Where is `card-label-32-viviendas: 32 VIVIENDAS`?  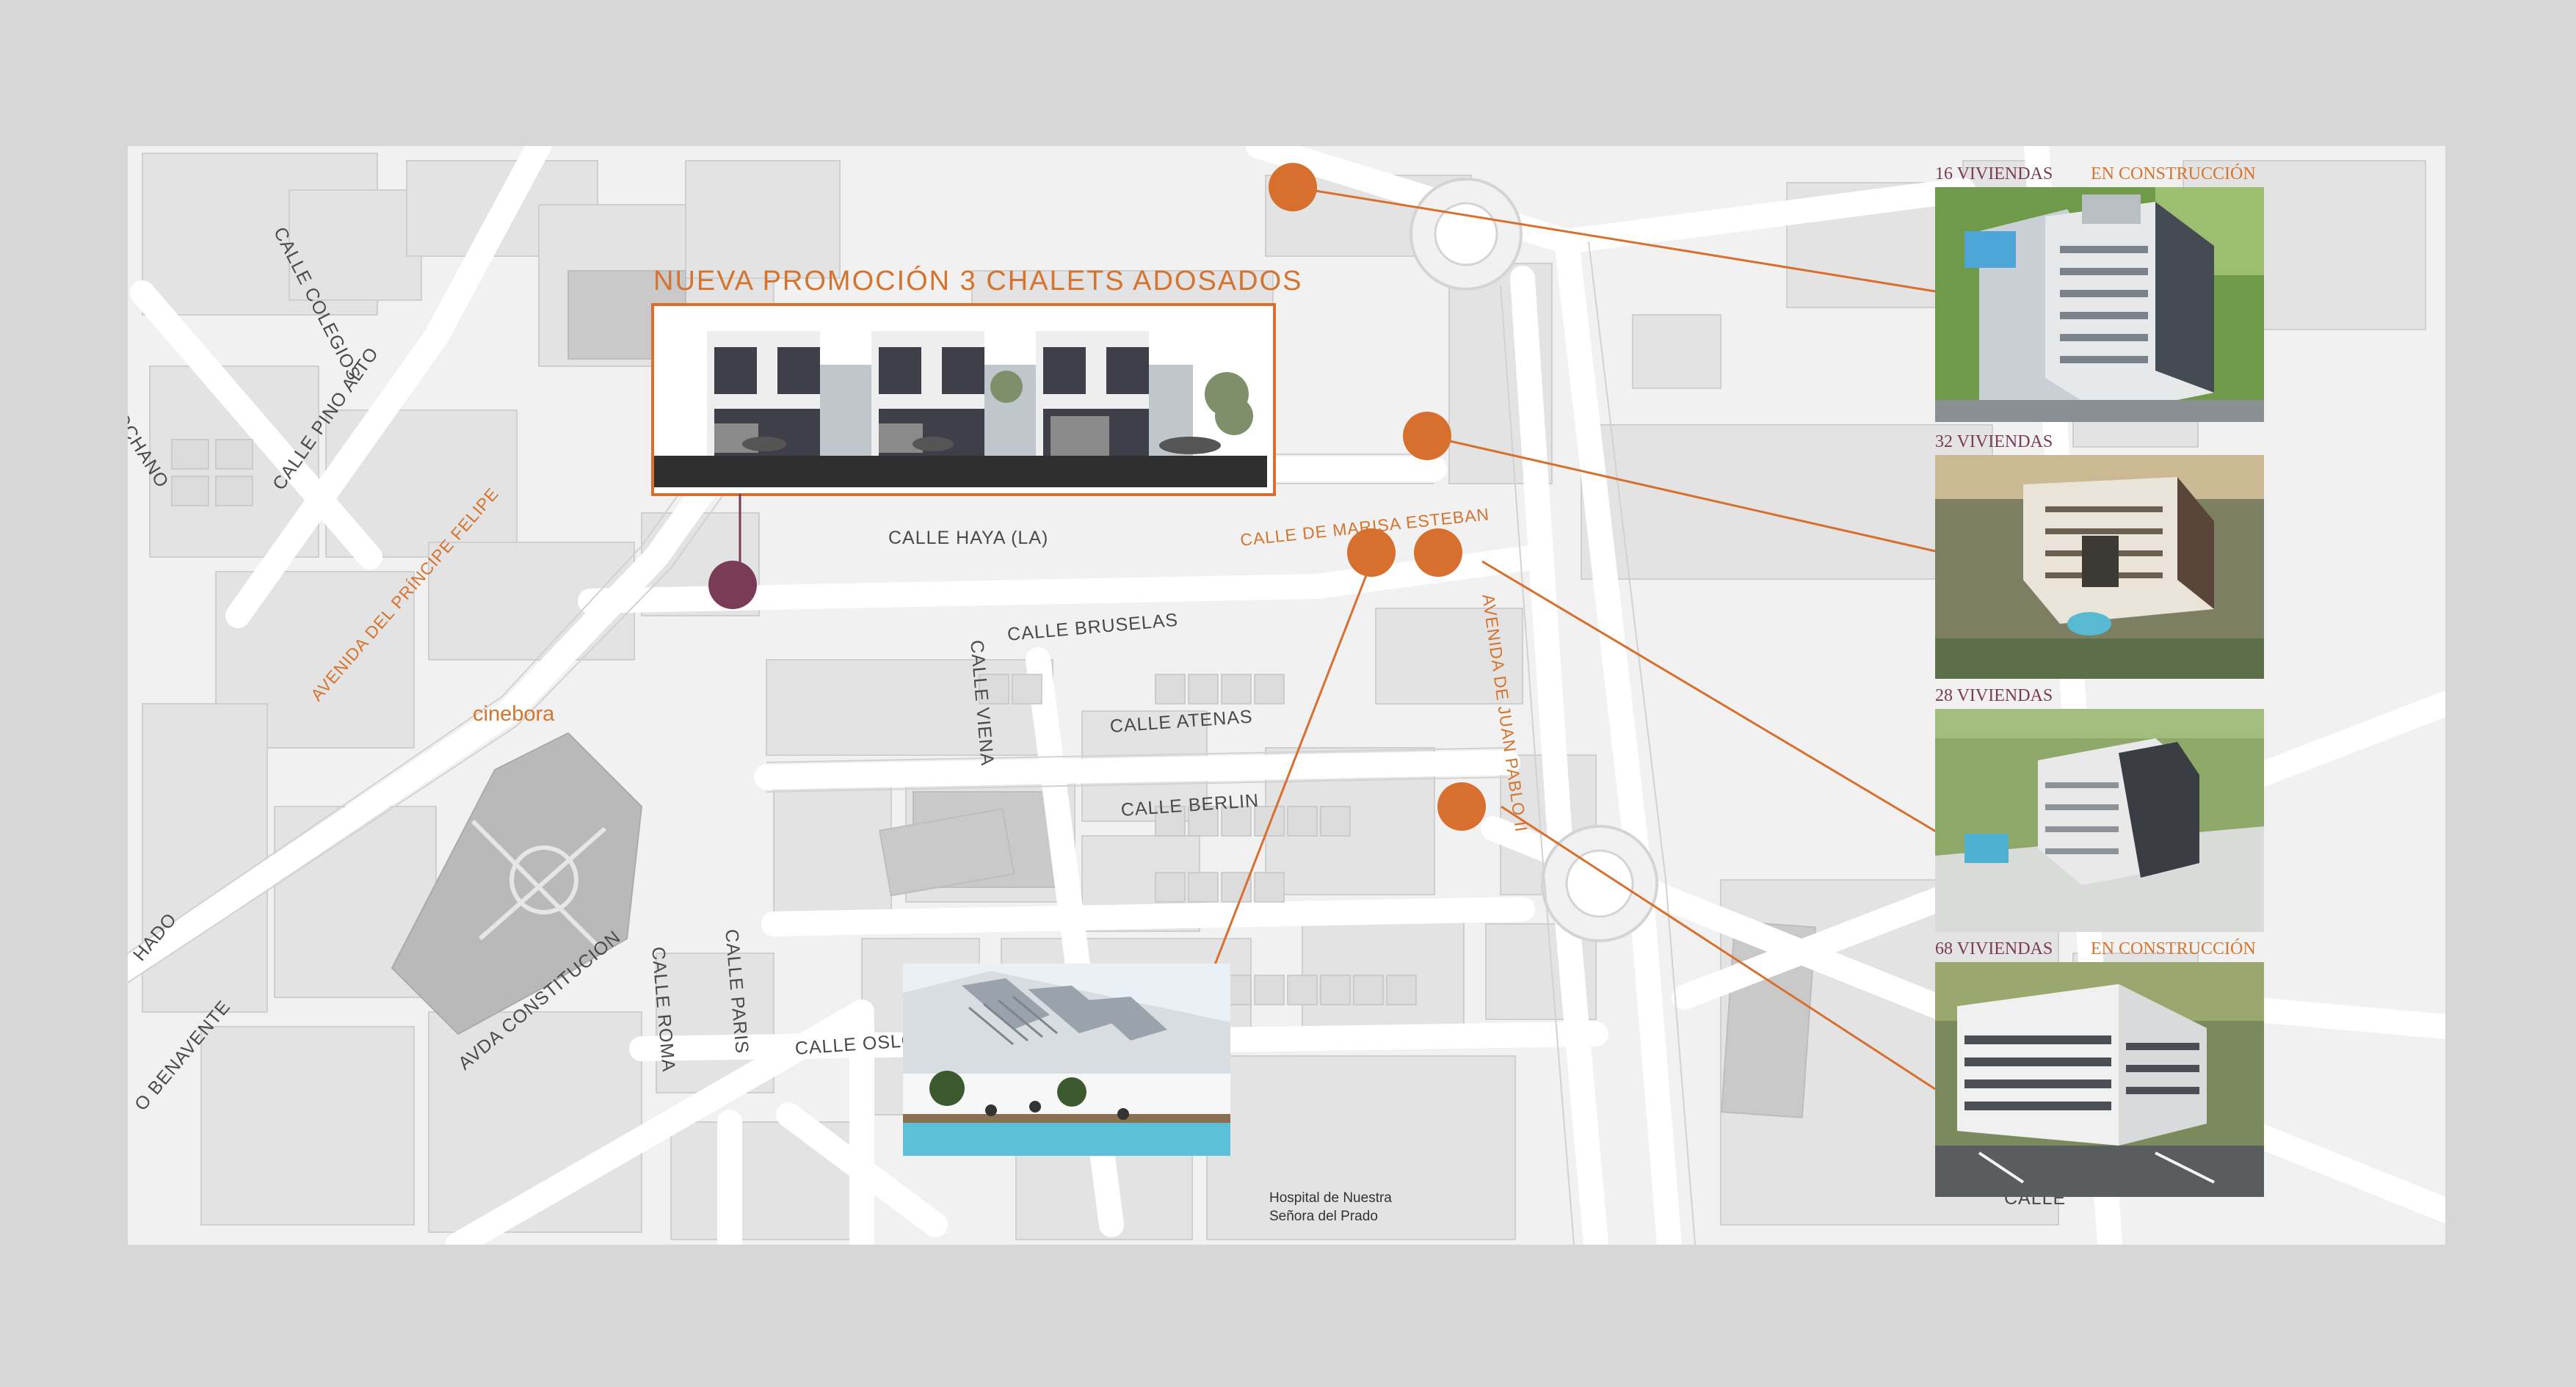
card-label-32-viviendas: 32 VIVIENDAS is located at coordinates (1994, 441).